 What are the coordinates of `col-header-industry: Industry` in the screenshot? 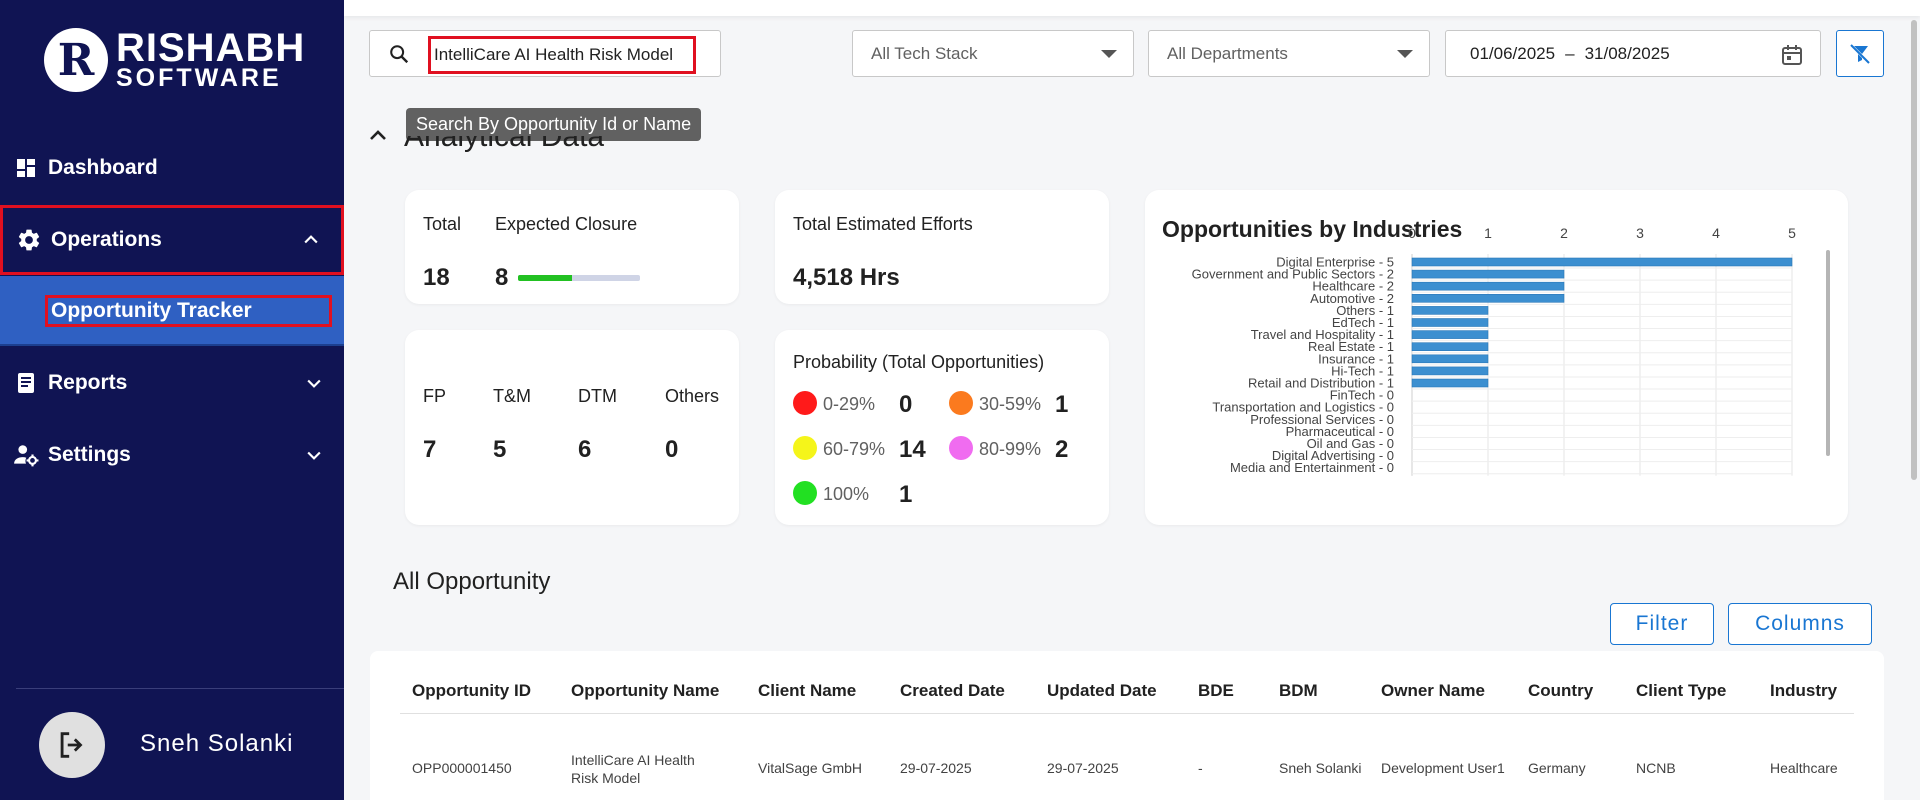 It's located at (1803, 691).